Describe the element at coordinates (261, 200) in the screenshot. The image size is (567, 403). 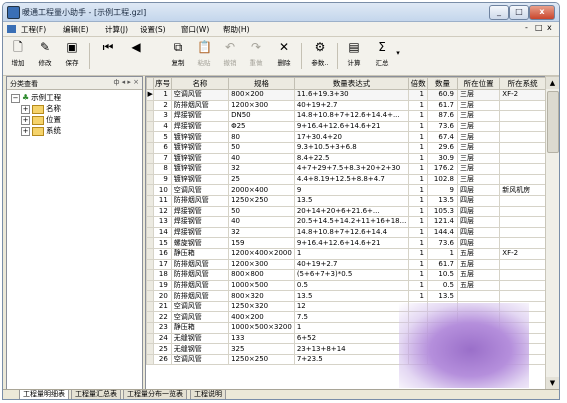
I see `table-cell: 1250×250` at that location.